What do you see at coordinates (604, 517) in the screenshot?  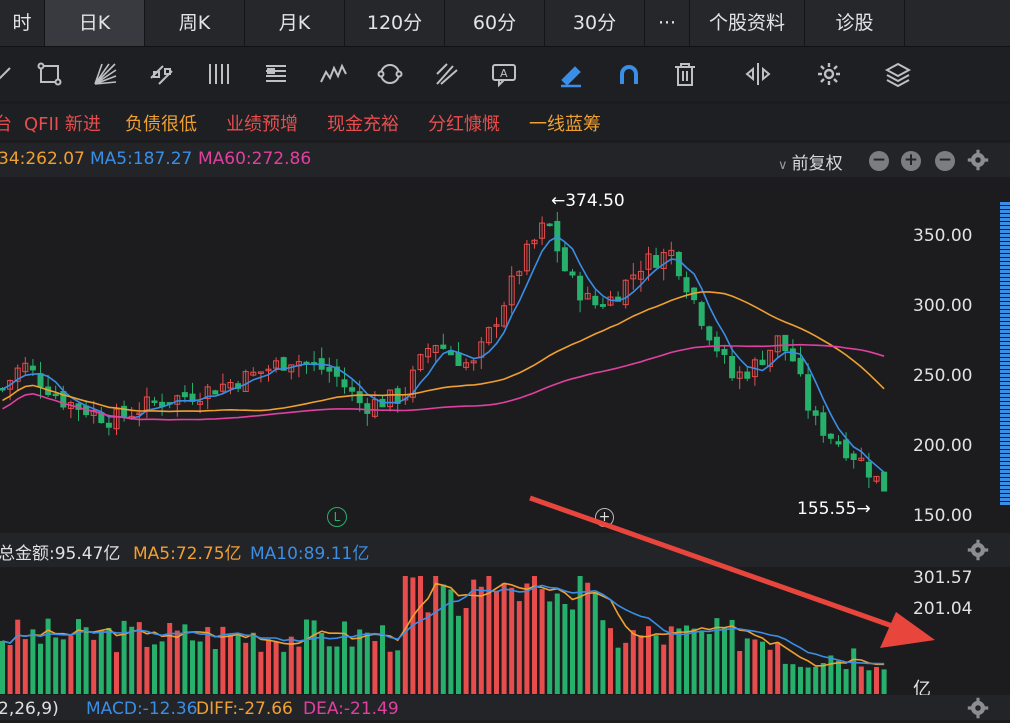 I see `add-icon: +` at bounding box center [604, 517].